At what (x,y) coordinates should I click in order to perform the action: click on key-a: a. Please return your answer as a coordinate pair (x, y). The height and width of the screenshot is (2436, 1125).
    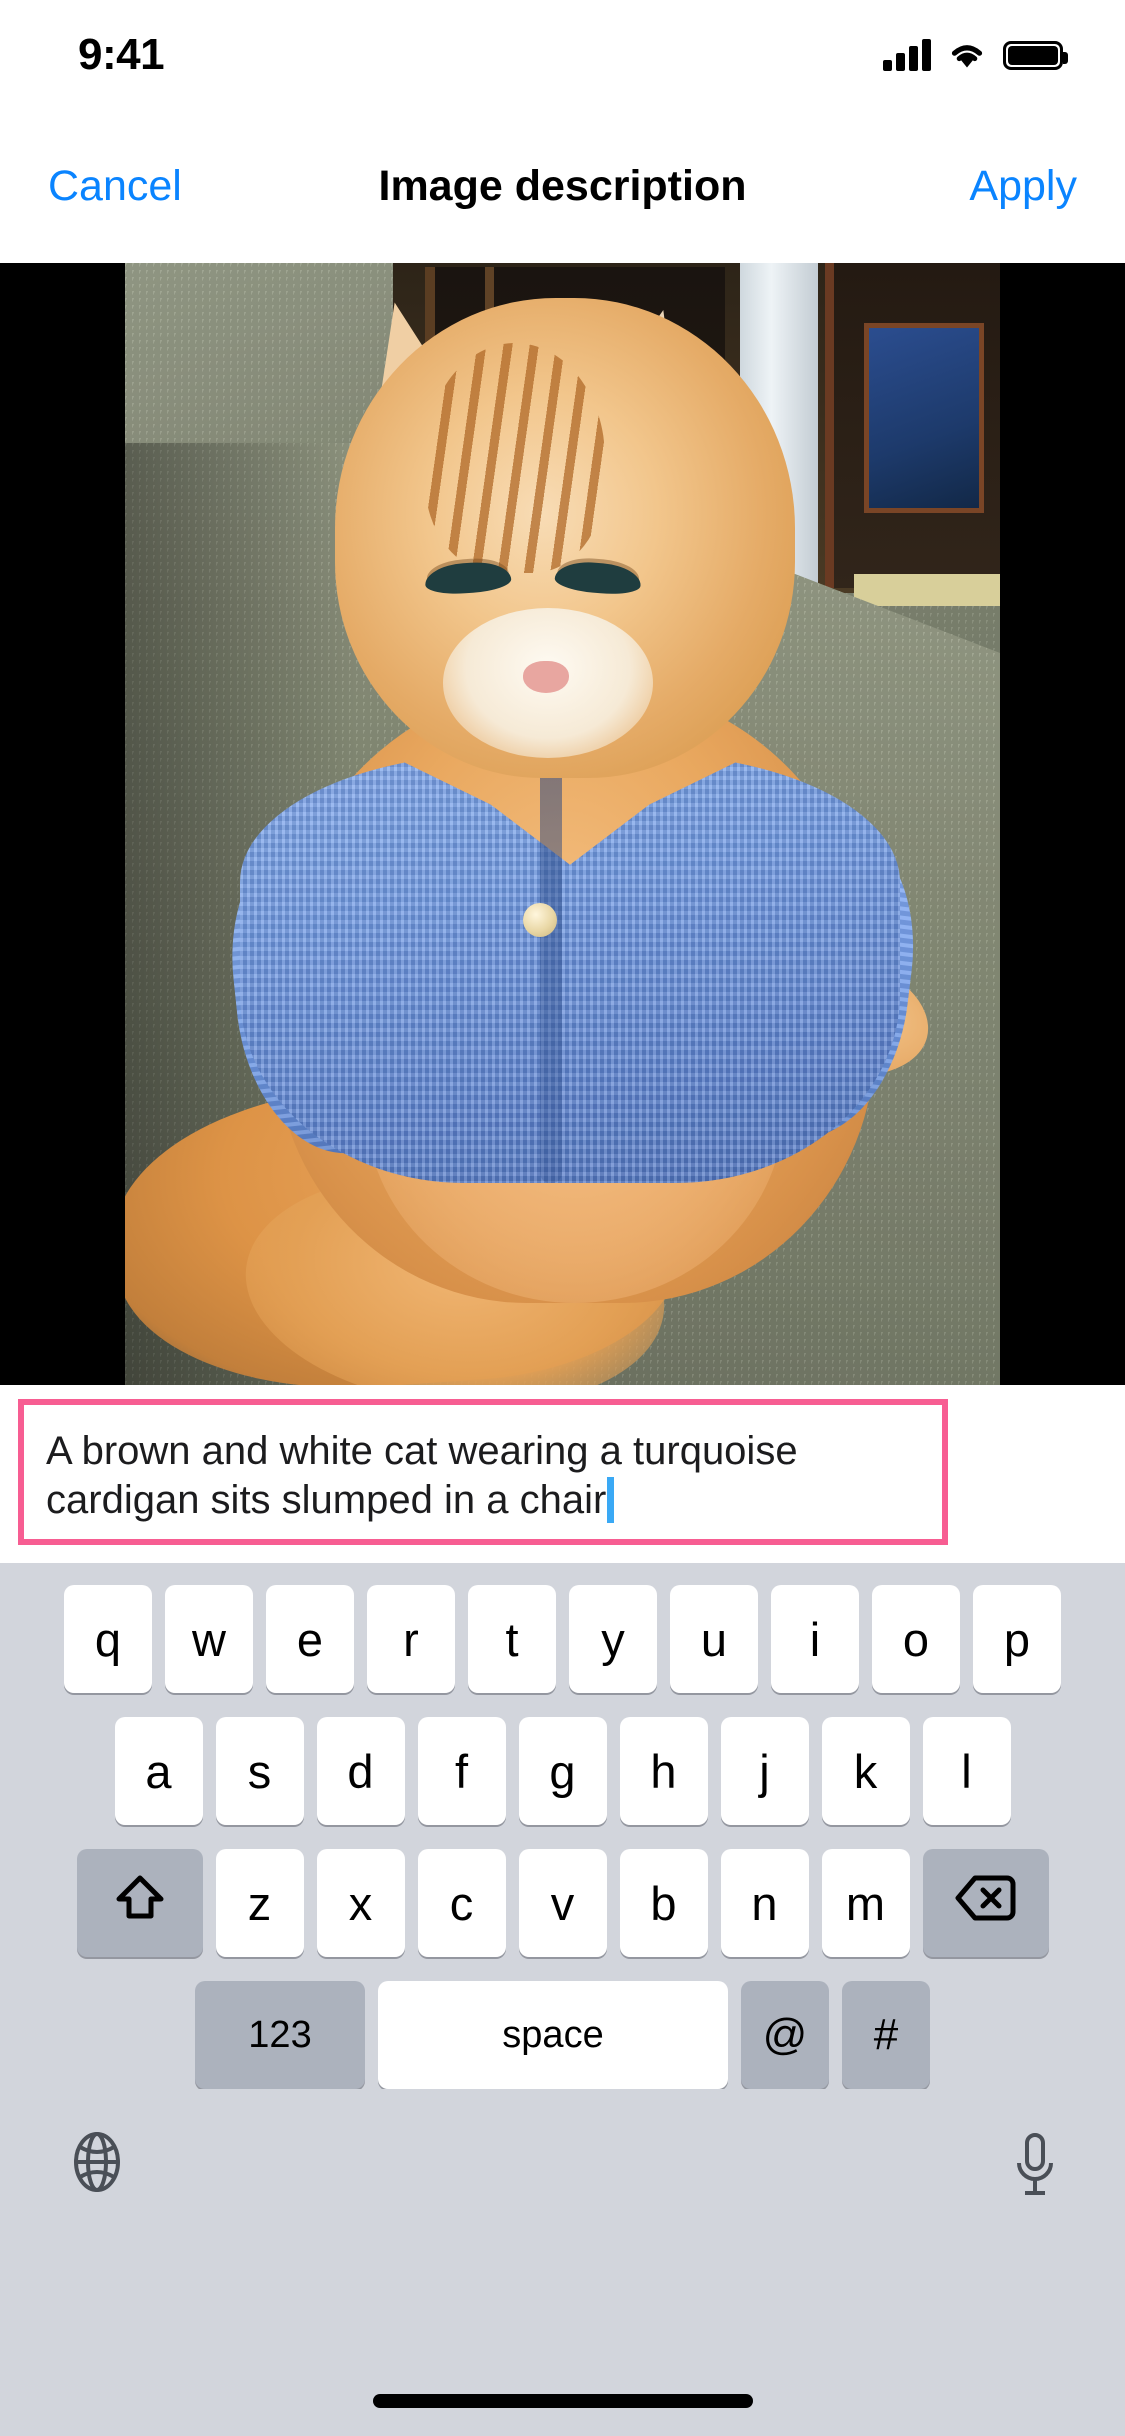
    Looking at the image, I should click on (158, 1771).